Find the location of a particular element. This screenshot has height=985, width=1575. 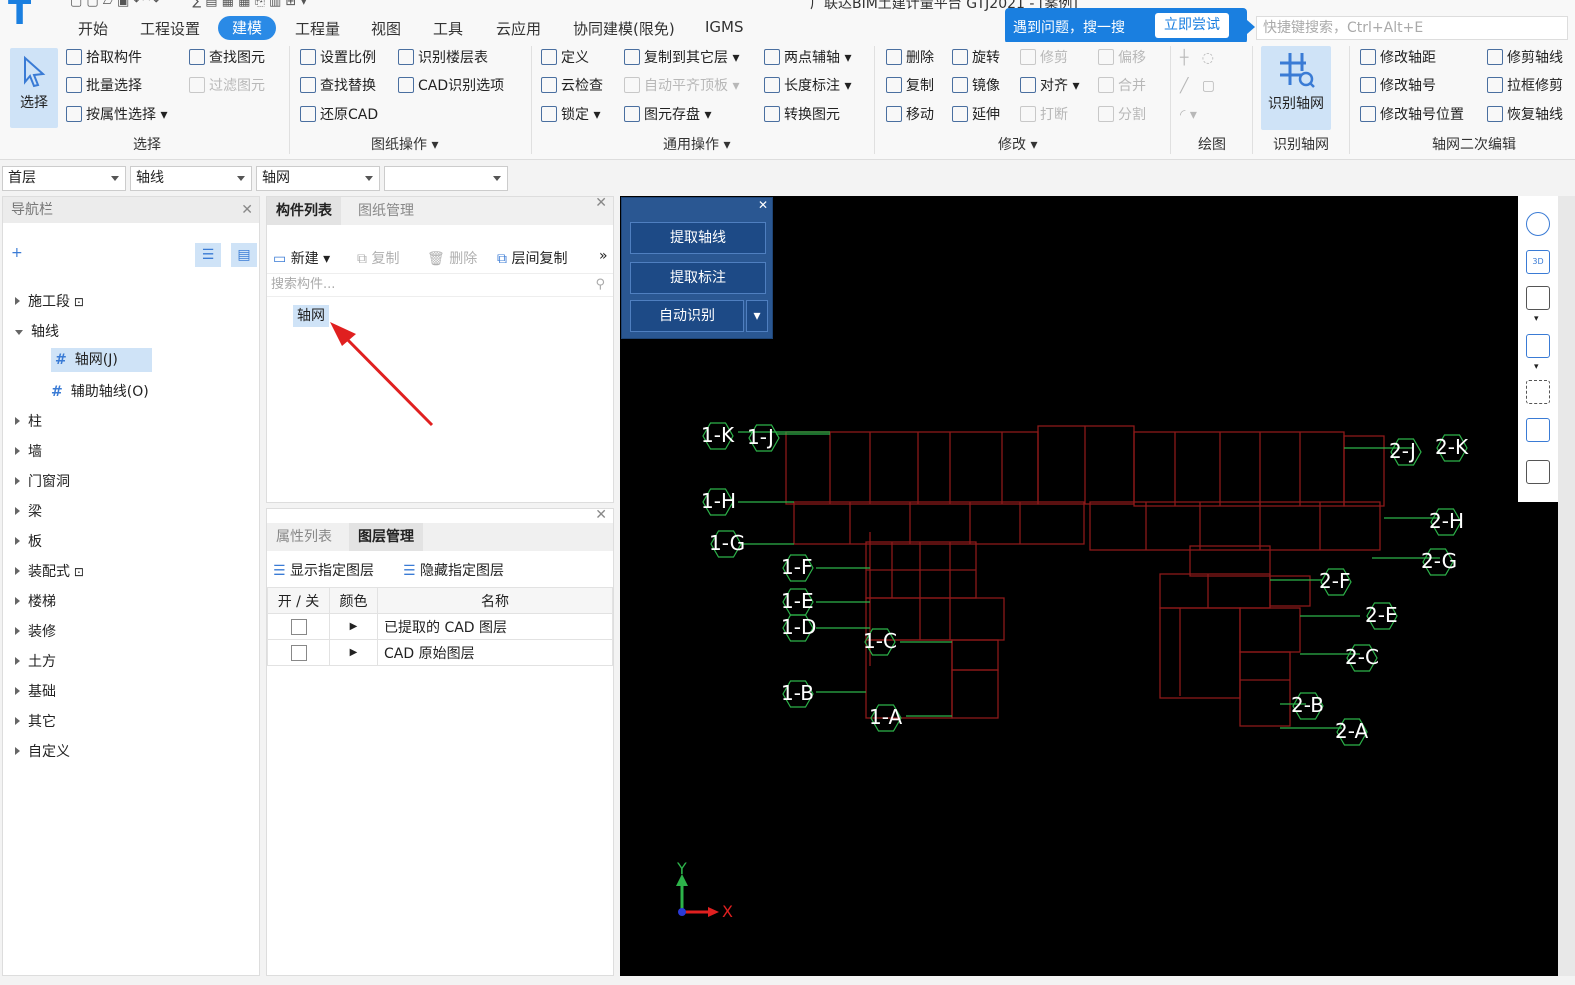

two-point-aux-axis-button: 两点辅轴 ▾ is located at coordinates (807, 58).